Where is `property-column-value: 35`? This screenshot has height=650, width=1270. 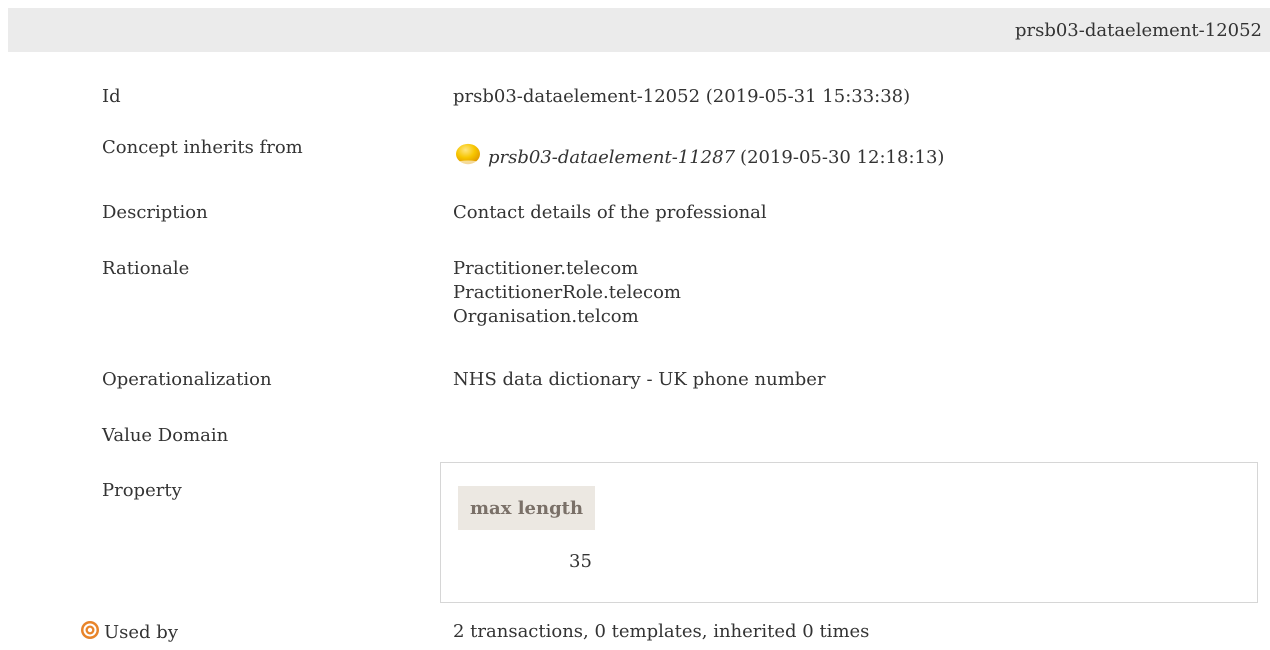 property-column-value: 35 is located at coordinates (580, 561).